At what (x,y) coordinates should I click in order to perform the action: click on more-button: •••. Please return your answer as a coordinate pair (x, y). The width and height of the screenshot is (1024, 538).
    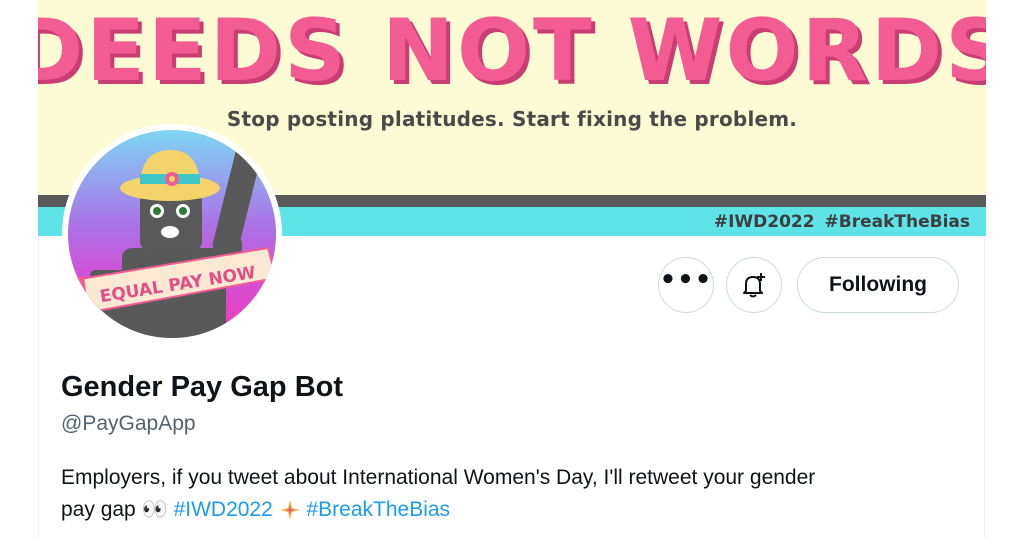
    Looking at the image, I should click on (686, 285).